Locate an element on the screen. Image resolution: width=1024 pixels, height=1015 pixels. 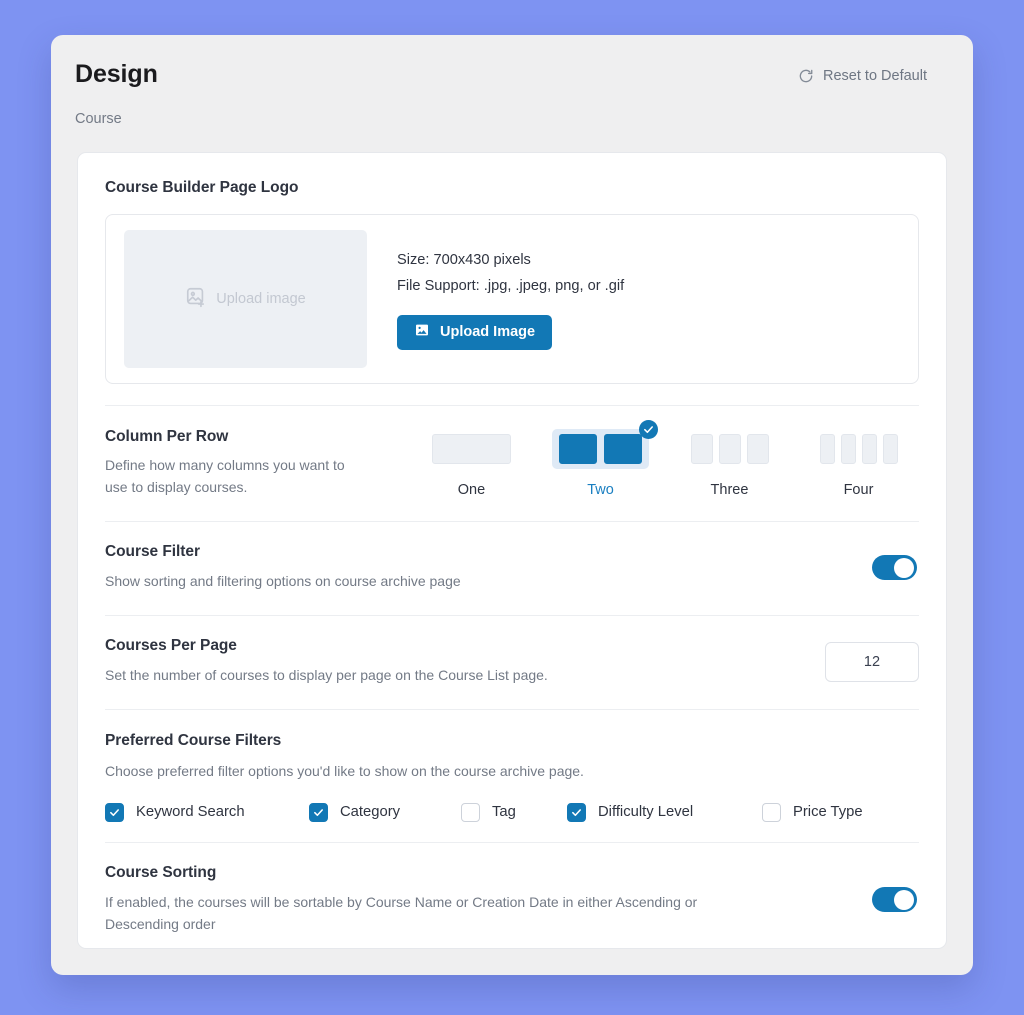
column-option-three-preview is located at coordinates (730, 449).